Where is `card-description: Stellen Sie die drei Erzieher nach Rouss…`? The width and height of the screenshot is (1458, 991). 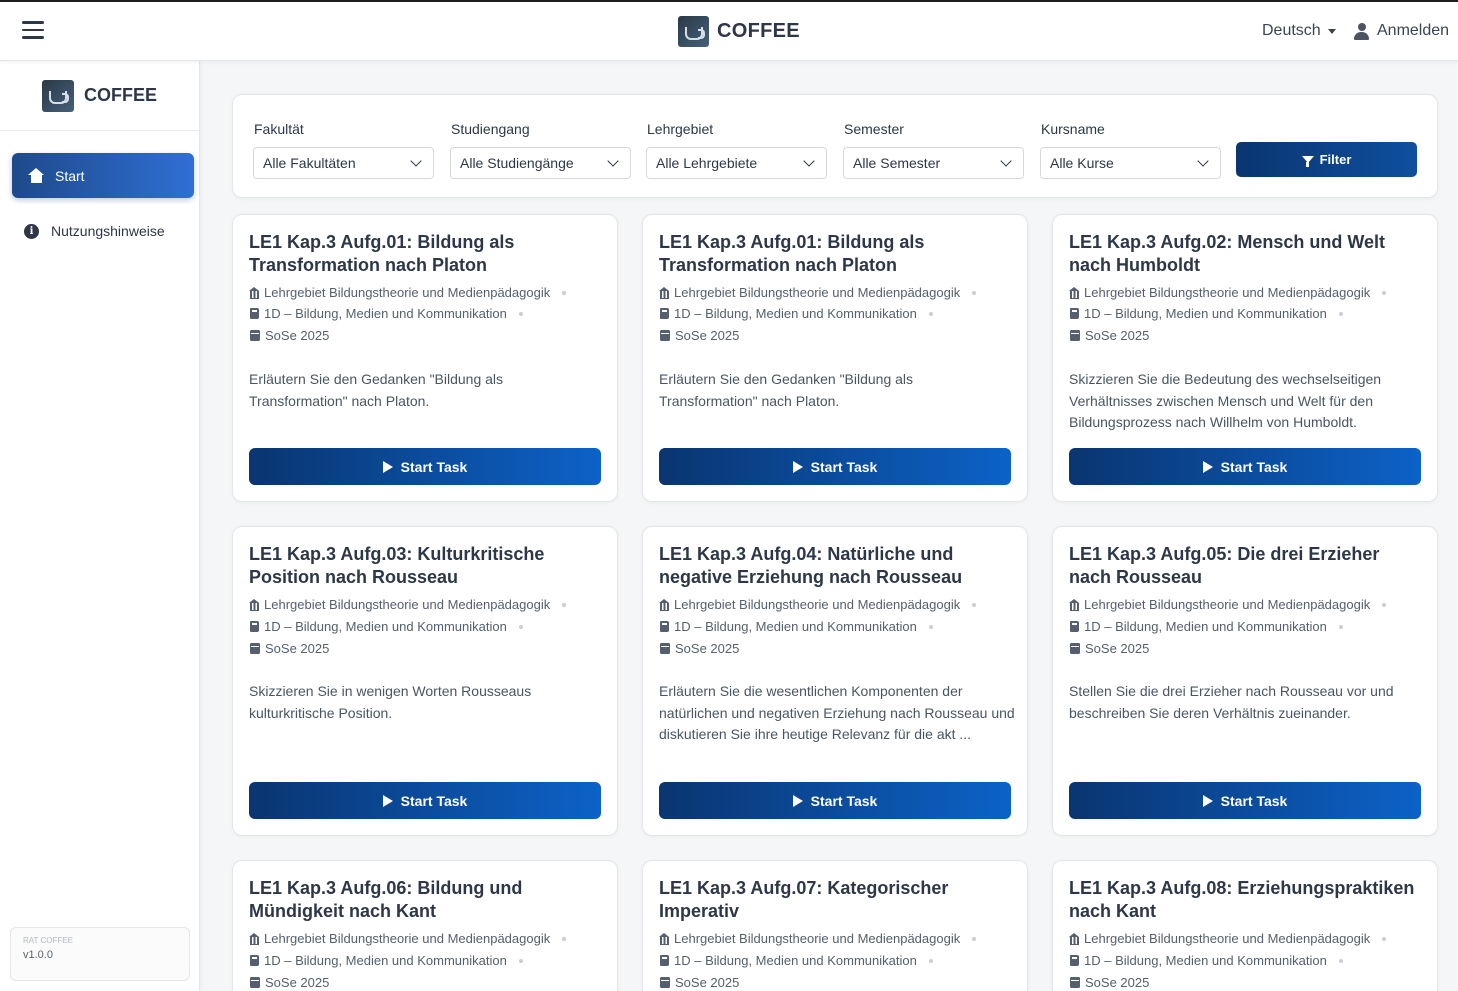
card-description: Stellen Sie die drei Erzieher nach Rouss… is located at coordinates (1231, 702).